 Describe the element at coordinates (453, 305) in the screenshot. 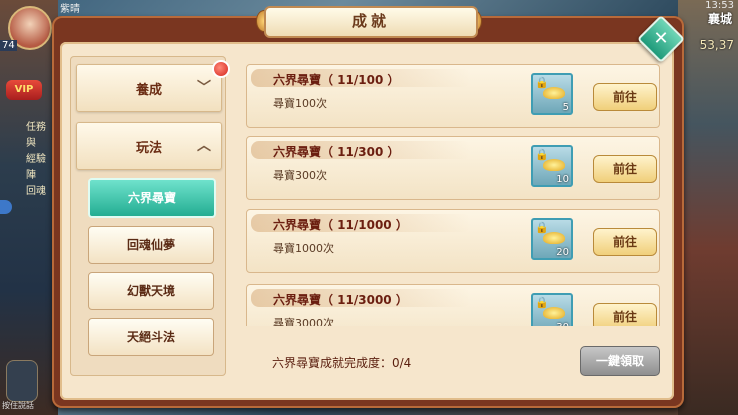

I see `achievement-row: 六界尋寶（ 11/3000 ） 尋寶3000次 🔒 30 前往` at that location.